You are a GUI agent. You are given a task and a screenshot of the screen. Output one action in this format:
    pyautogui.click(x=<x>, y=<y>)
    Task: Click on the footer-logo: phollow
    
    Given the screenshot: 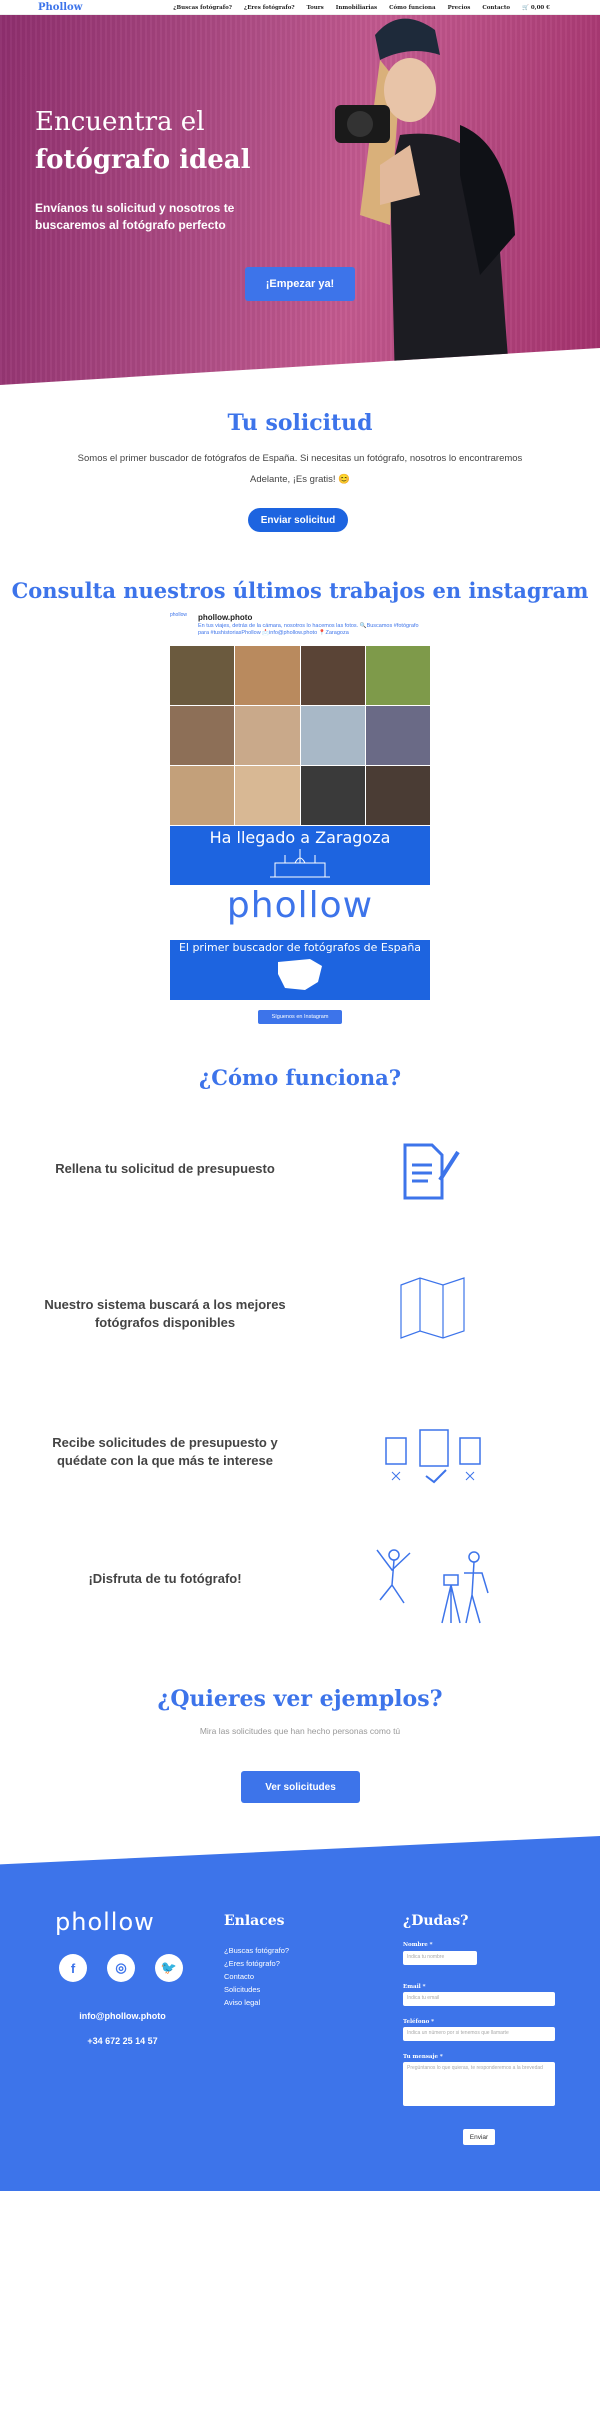 What is the action you would take?
    pyautogui.click(x=105, y=1922)
    